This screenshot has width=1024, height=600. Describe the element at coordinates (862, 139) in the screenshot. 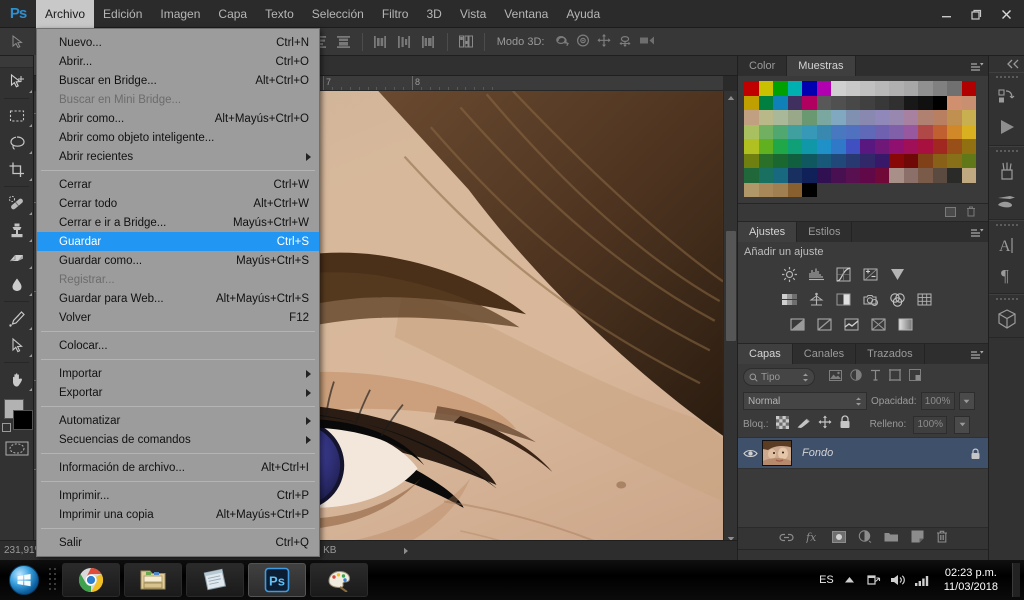

I see `swatch-grid` at that location.